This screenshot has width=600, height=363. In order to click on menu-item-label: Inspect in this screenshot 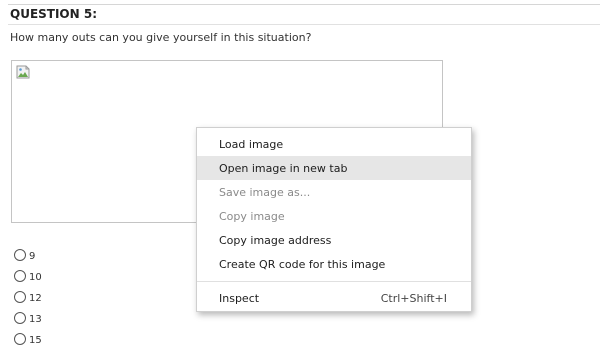, I will do `click(239, 298)`.